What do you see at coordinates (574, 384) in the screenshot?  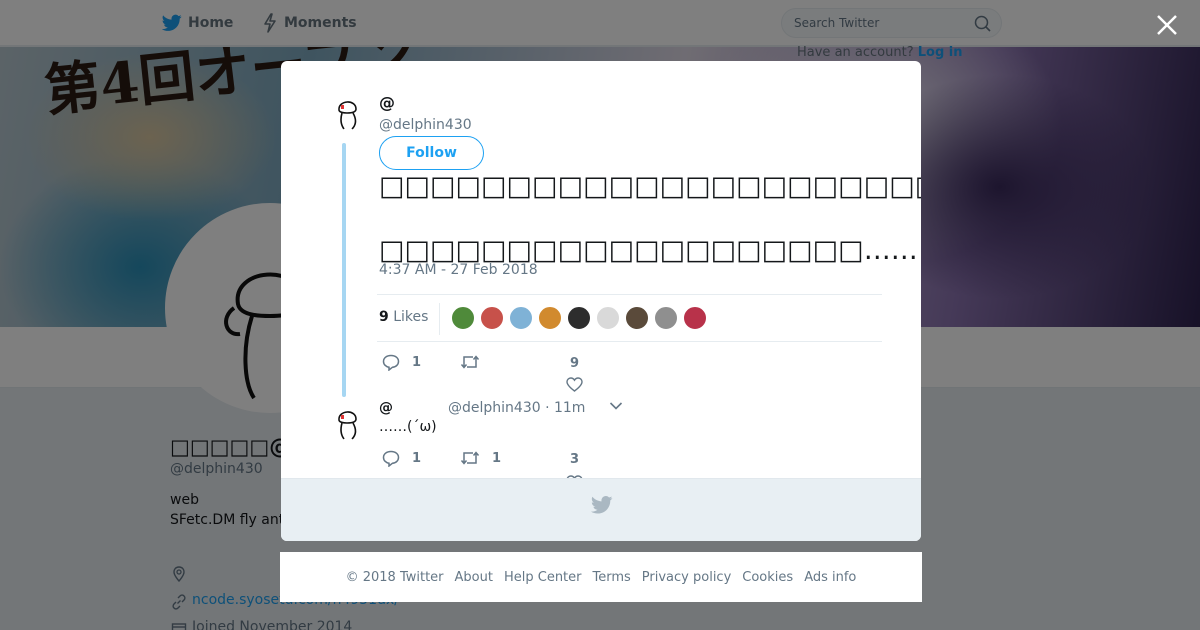 I see `heart-icon` at bounding box center [574, 384].